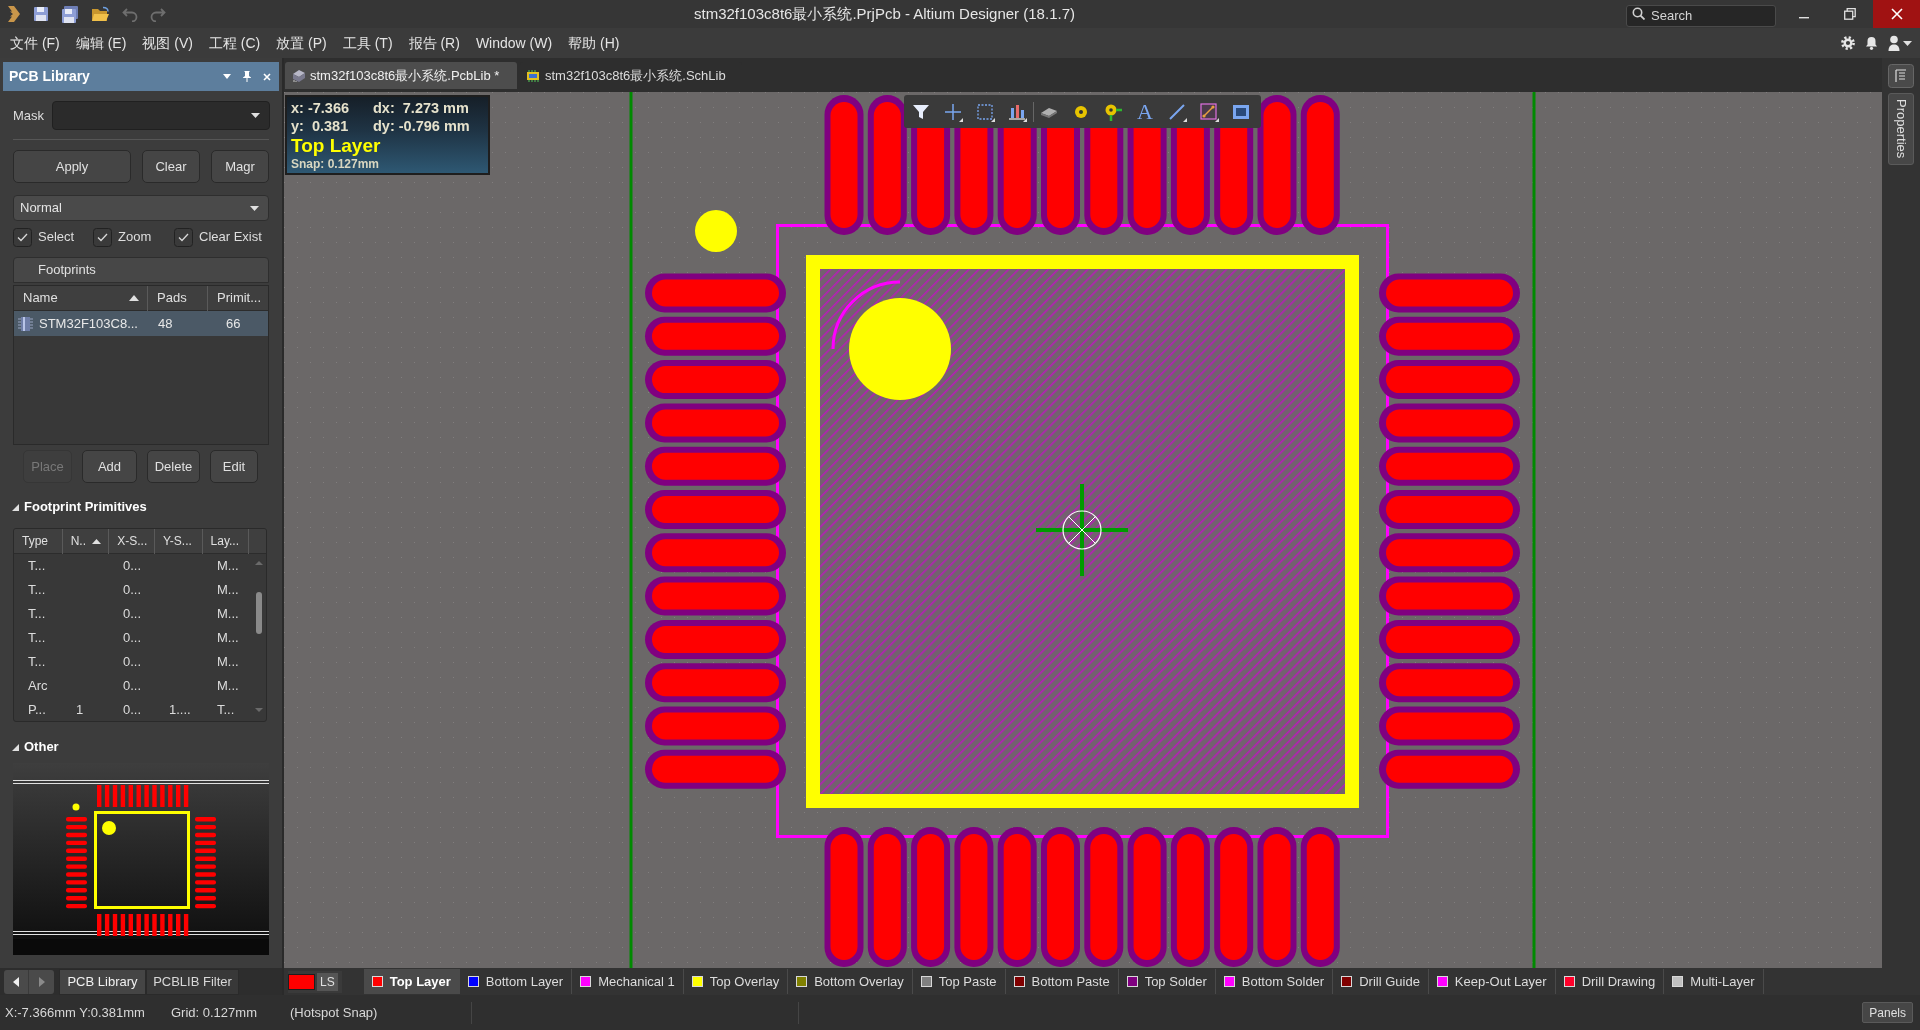 The image size is (1920, 1030). Describe the element at coordinates (1804, 18) in the screenshot. I see `minimize-icon` at that location.